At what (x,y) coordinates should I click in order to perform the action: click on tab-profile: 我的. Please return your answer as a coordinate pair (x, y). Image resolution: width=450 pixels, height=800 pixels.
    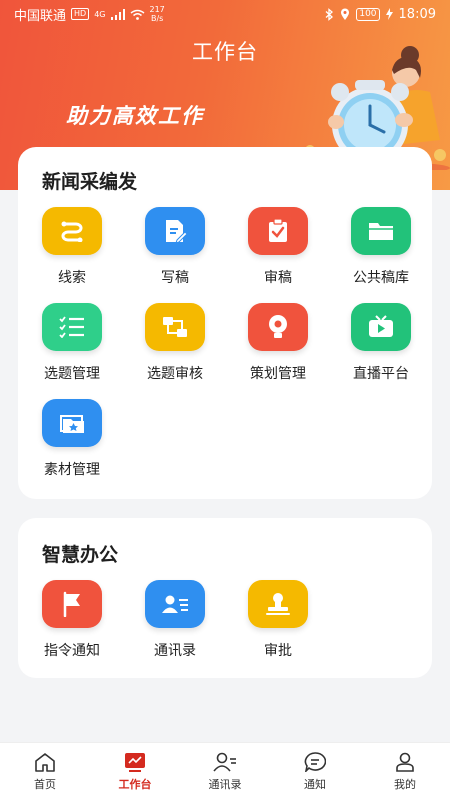
    Looking at the image, I should click on (405, 771).